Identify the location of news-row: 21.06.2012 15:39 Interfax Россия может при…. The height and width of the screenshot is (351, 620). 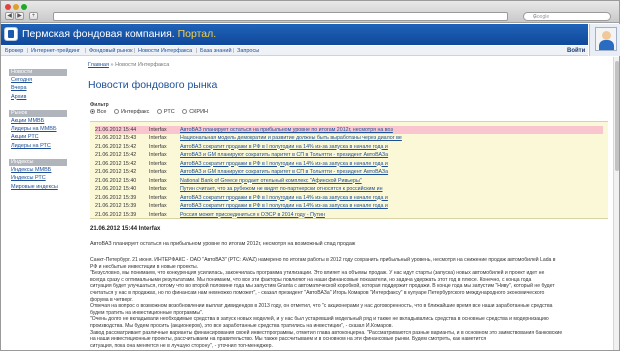
(349, 215).